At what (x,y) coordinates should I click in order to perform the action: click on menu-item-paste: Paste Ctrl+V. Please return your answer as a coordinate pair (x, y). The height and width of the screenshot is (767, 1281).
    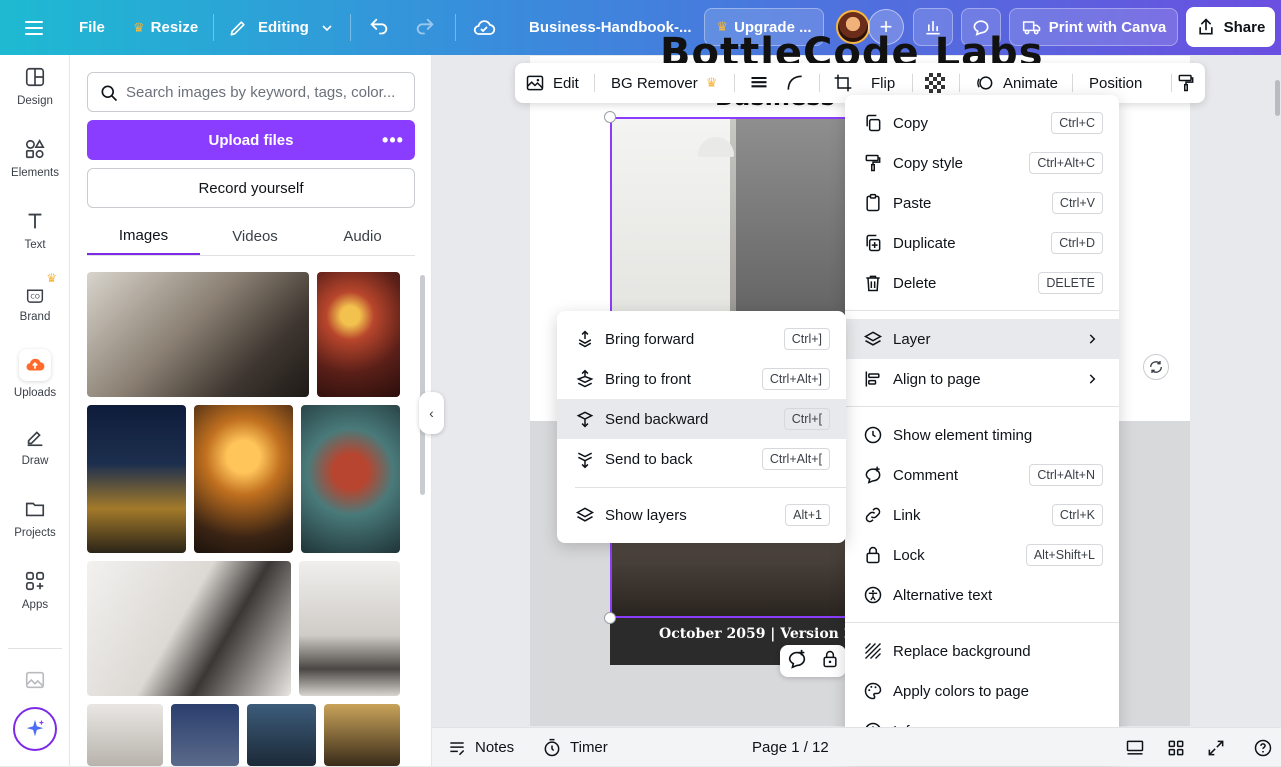
    Looking at the image, I should click on (982, 203).